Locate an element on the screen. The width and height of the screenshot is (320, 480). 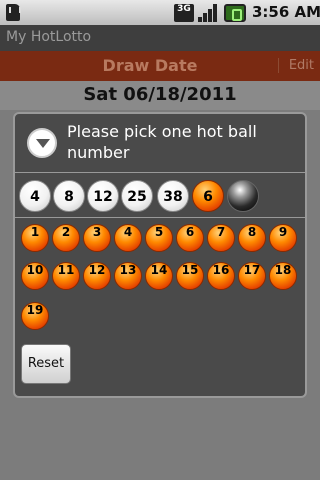
hot-ball-option: 2 is located at coordinates (66, 238).